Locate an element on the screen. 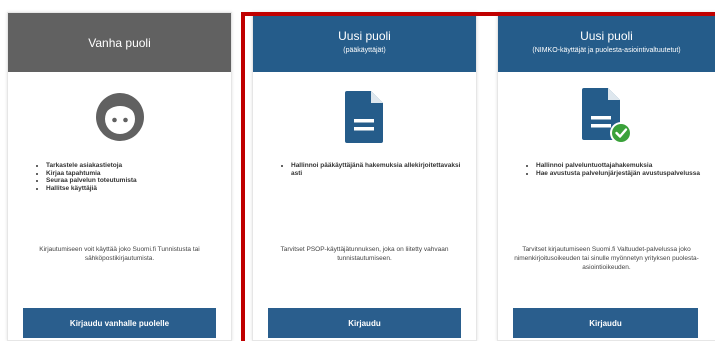 The image size is (715, 341). face-icon is located at coordinates (119, 117).